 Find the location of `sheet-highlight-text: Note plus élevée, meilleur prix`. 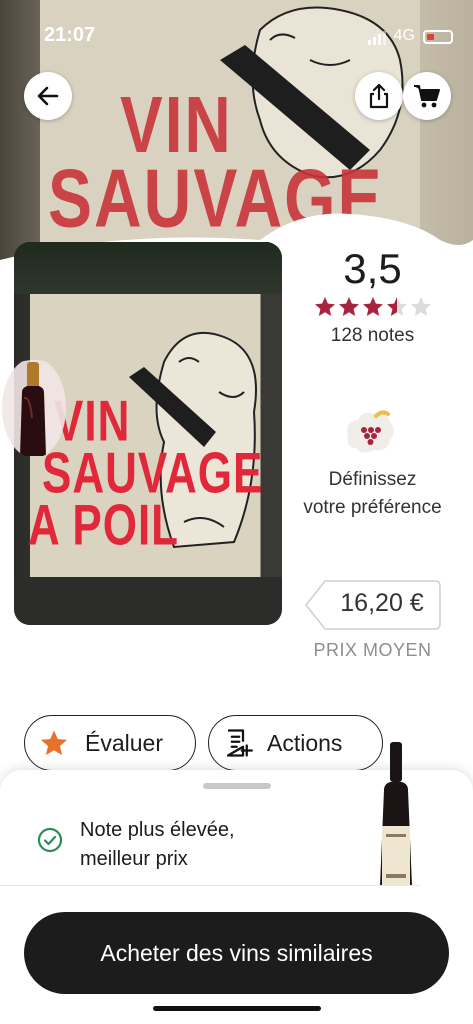

sheet-highlight-text: Note plus élevée, meilleur prix is located at coordinates (157, 845).